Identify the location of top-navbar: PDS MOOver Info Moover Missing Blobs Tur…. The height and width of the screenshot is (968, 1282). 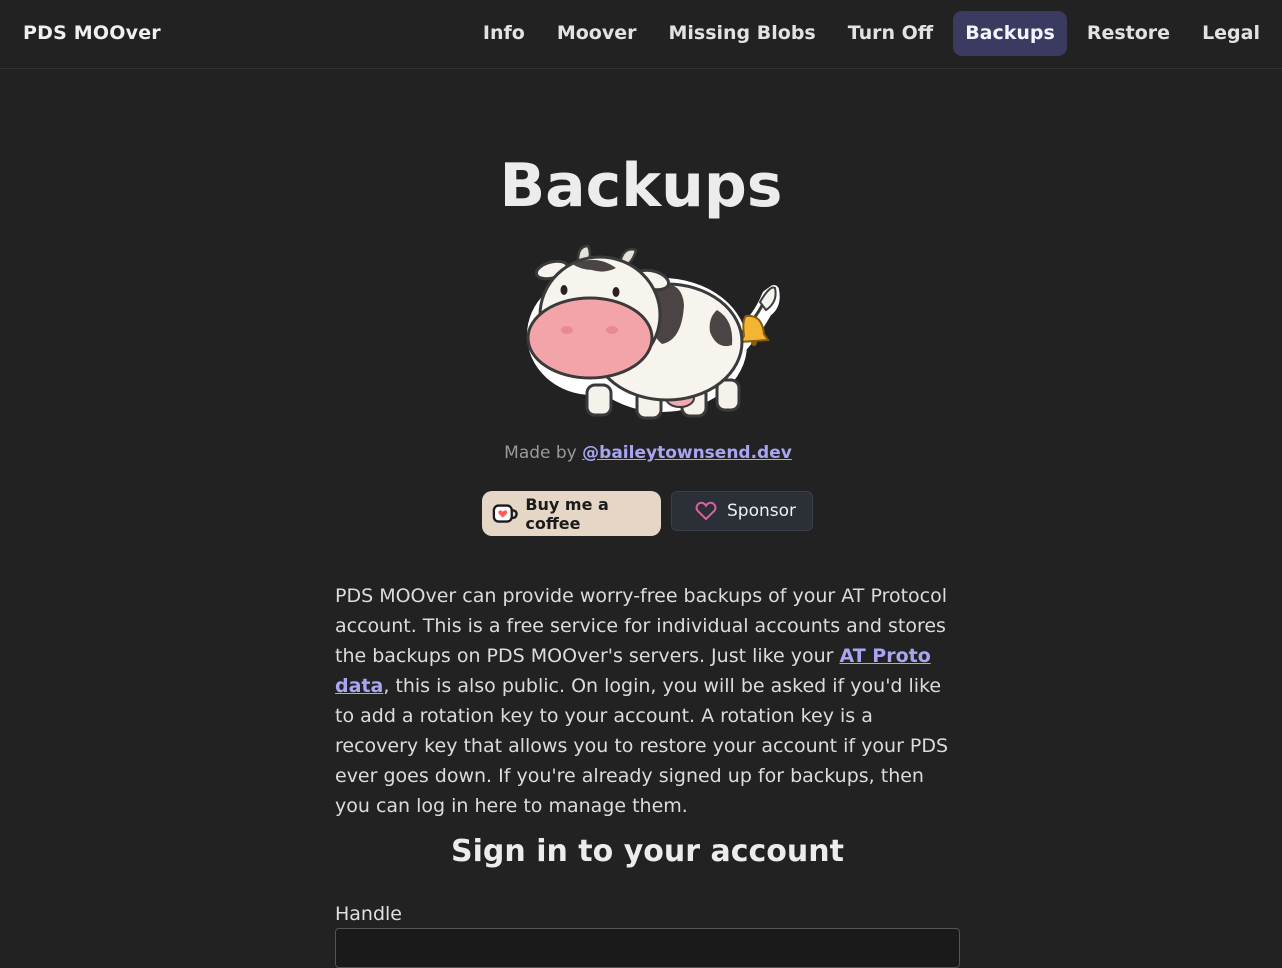
(641, 34).